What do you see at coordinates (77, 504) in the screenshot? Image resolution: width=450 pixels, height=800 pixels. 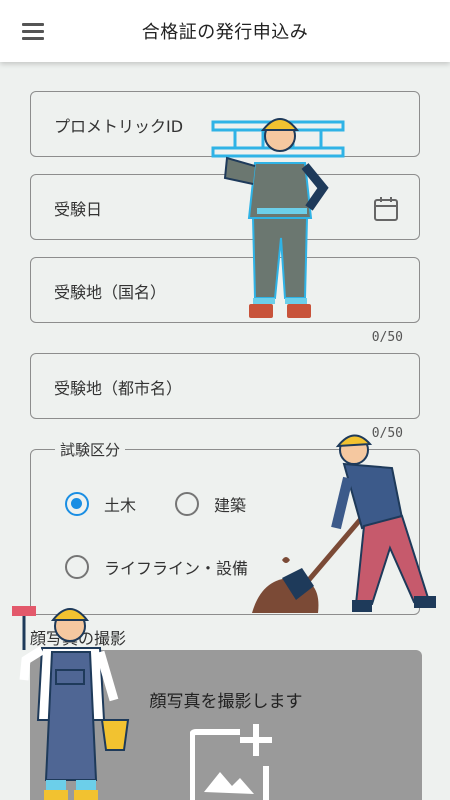 I see `radio-civil-indicator` at bounding box center [77, 504].